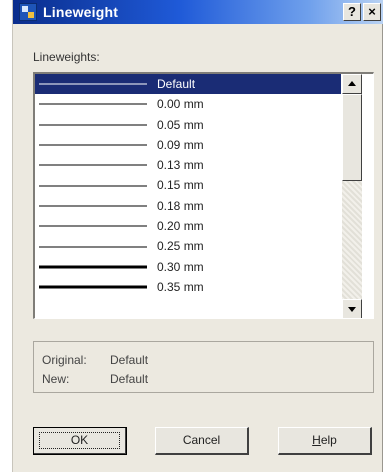 This screenshot has height=472, width=383. I want to click on close-button: ×, so click(372, 12).